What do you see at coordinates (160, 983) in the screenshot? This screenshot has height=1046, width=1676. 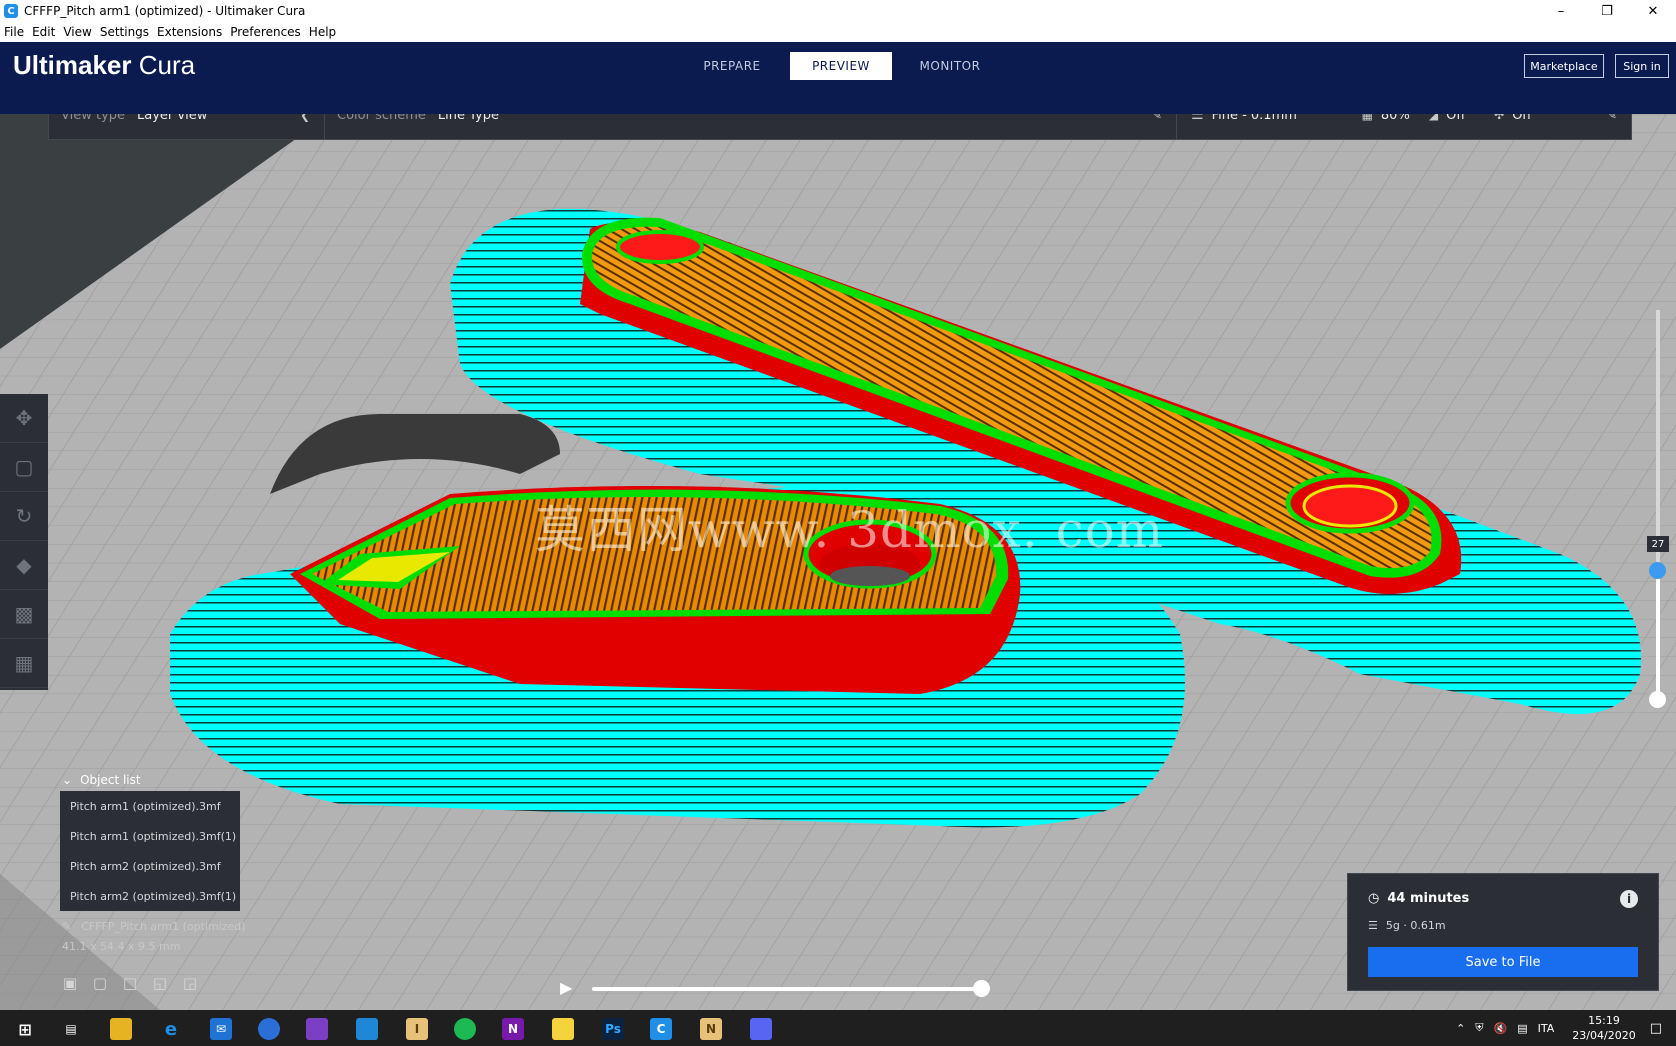 I see `left-view-icon: ◱` at bounding box center [160, 983].